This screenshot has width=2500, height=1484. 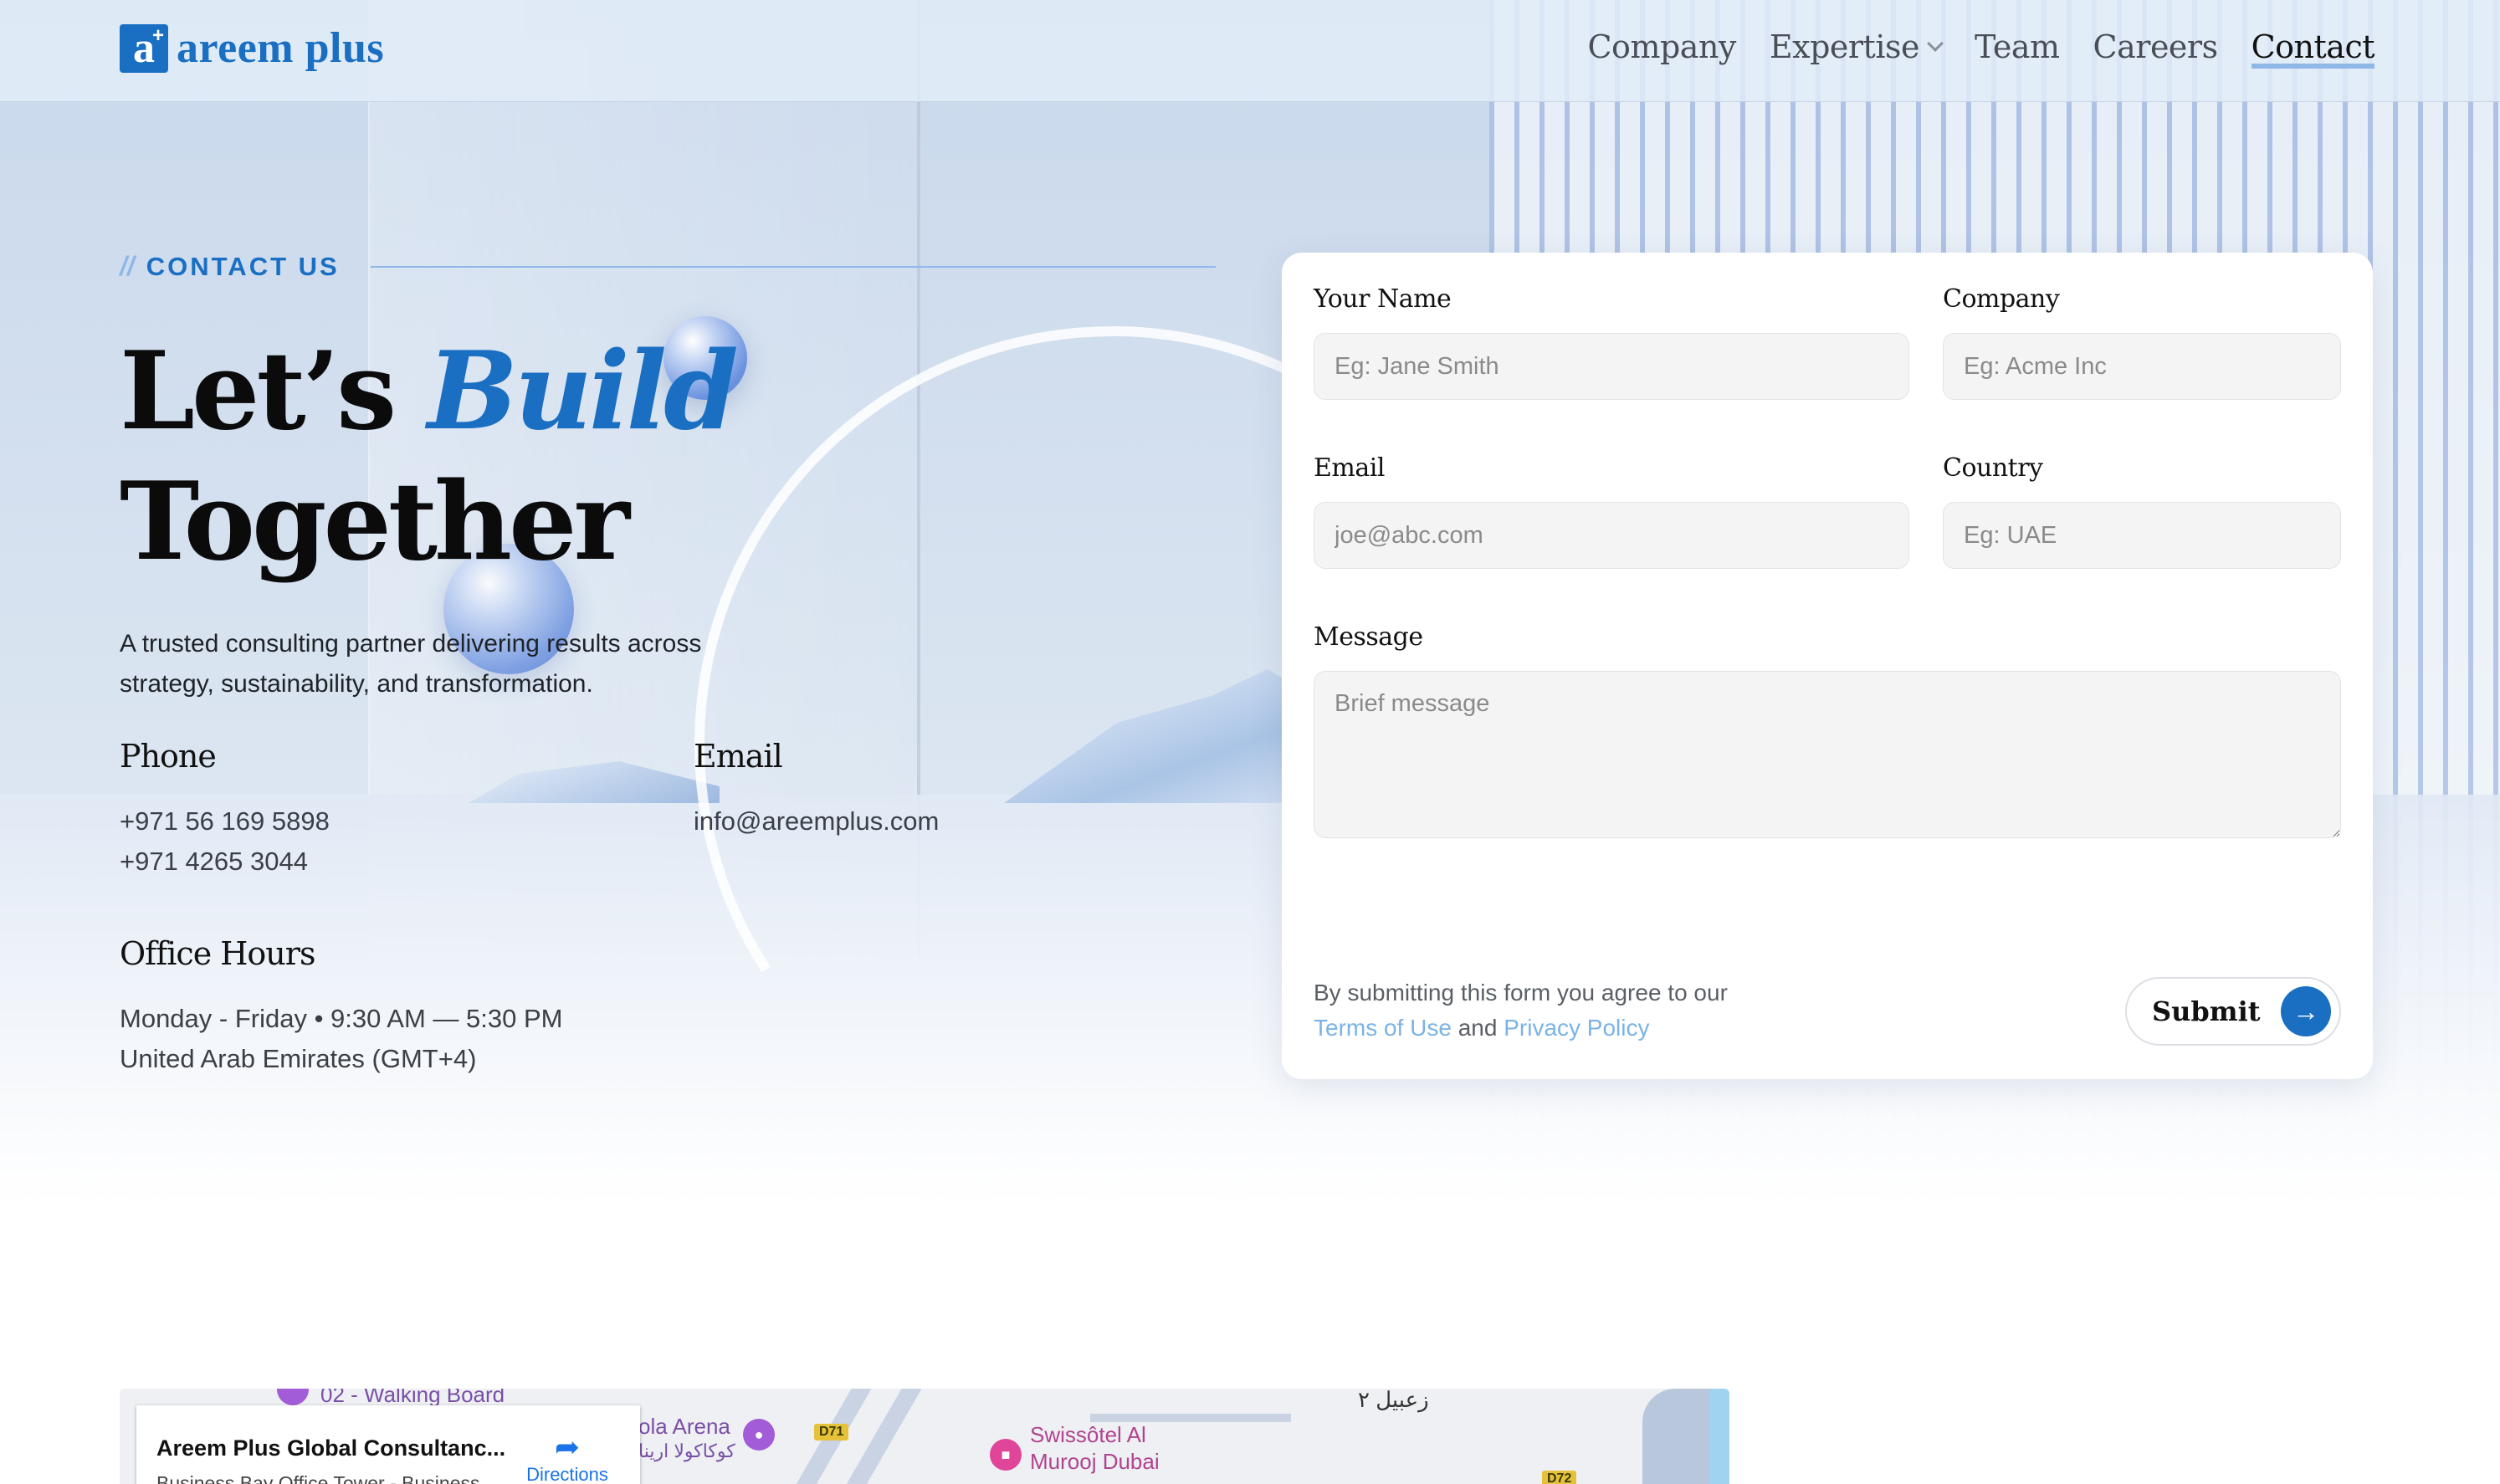 I want to click on nav-company: Company, so click(x=1661, y=46).